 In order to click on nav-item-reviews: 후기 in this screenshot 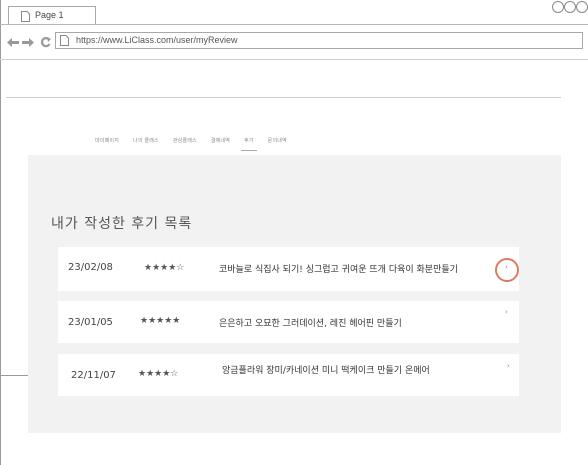, I will do `click(249, 144)`.